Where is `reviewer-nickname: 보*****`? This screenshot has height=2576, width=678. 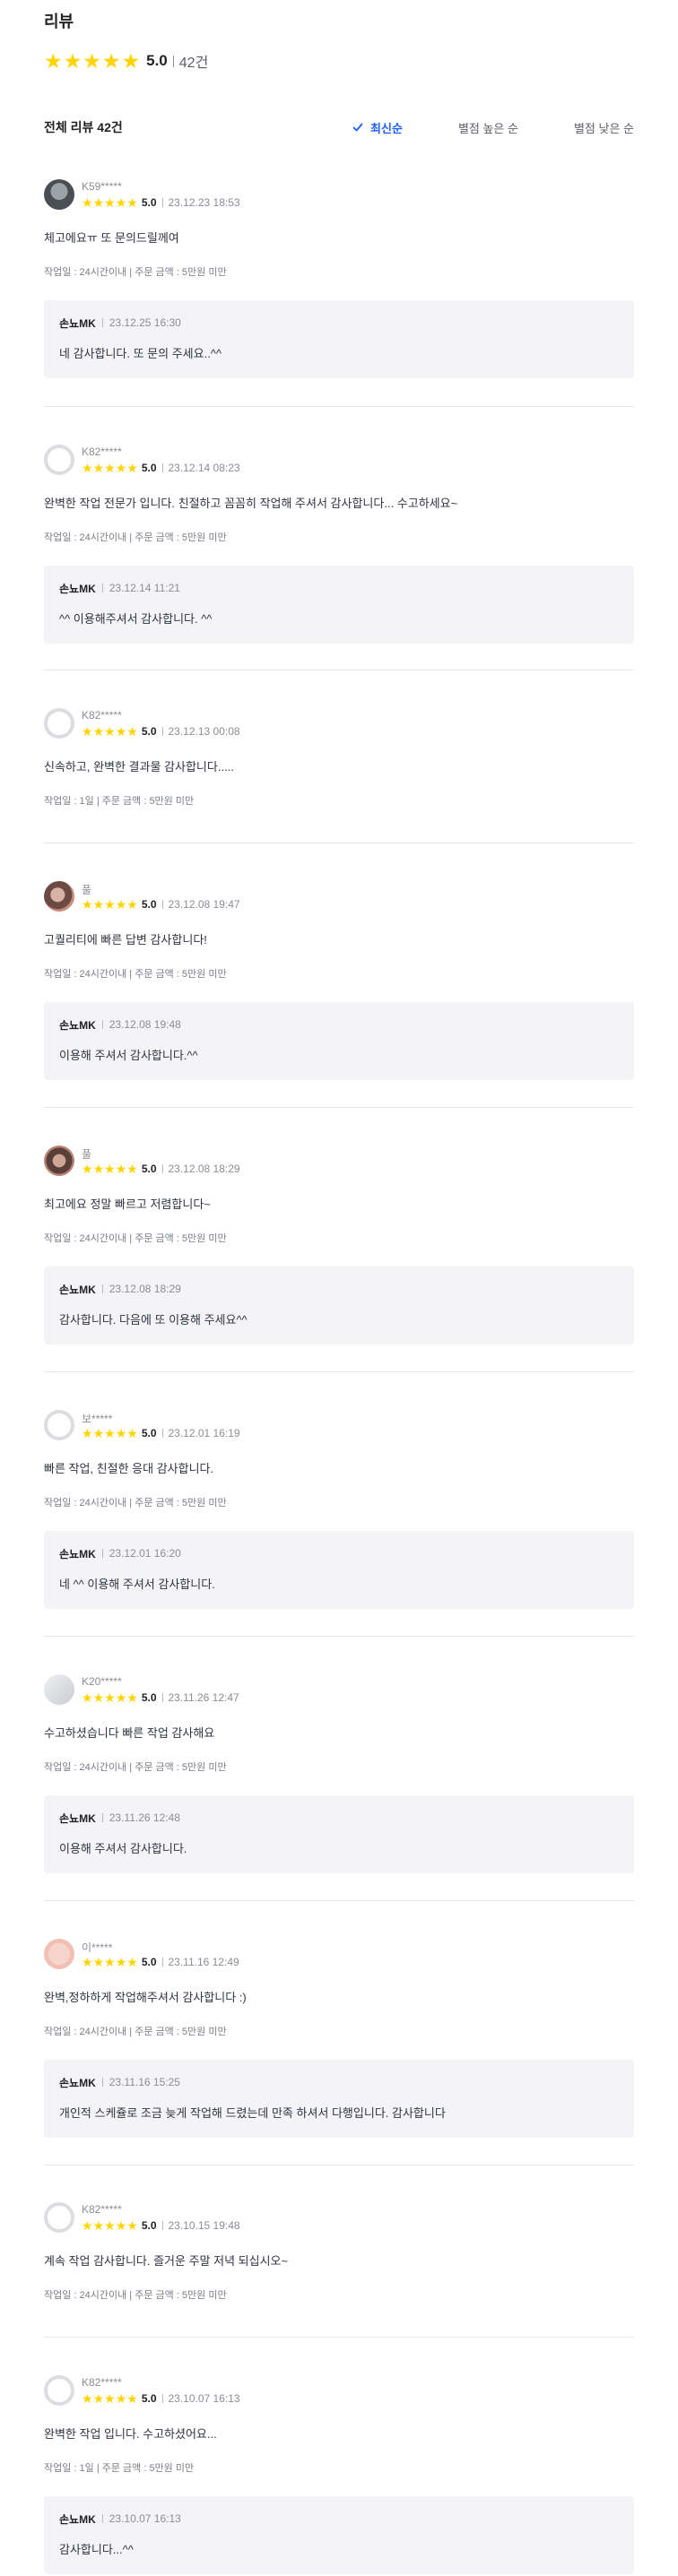 reviewer-nickname: 보***** is located at coordinates (97, 1419).